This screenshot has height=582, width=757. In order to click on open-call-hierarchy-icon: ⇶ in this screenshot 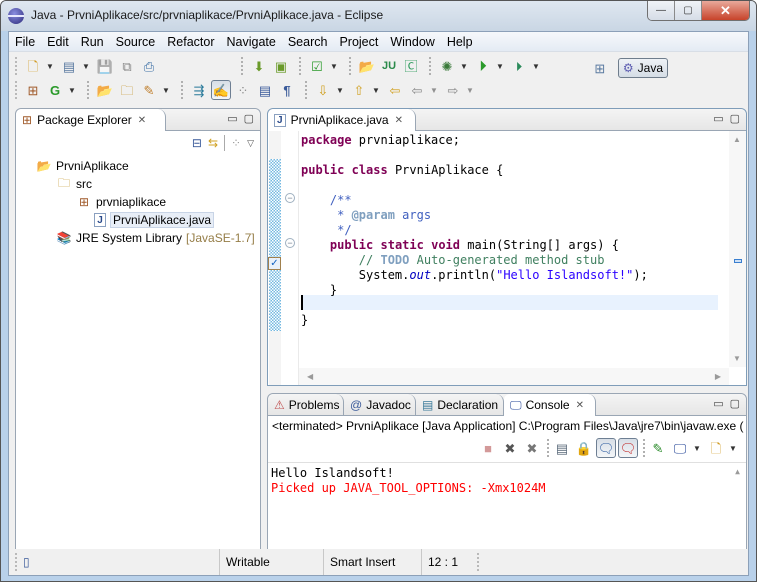, I will do `click(199, 90)`.